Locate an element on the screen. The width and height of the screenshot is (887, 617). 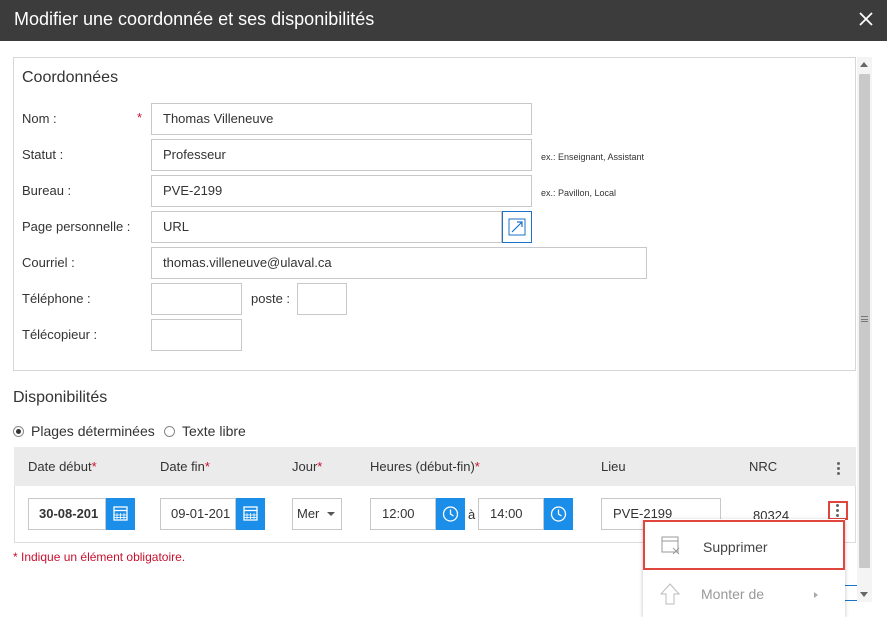
telecopieur-label: Télécopieur : is located at coordinates (60, 334).